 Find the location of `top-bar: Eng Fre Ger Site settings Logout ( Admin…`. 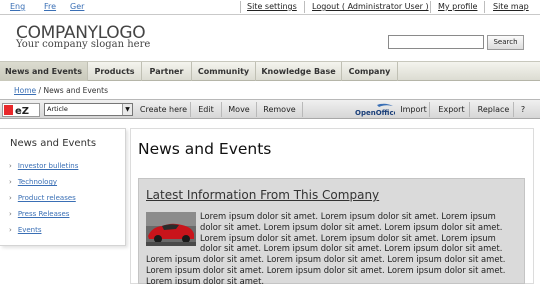

top-bar: Eng Fre Ger Site settings Logout ( Admin… is located at coordinates (270, 7).